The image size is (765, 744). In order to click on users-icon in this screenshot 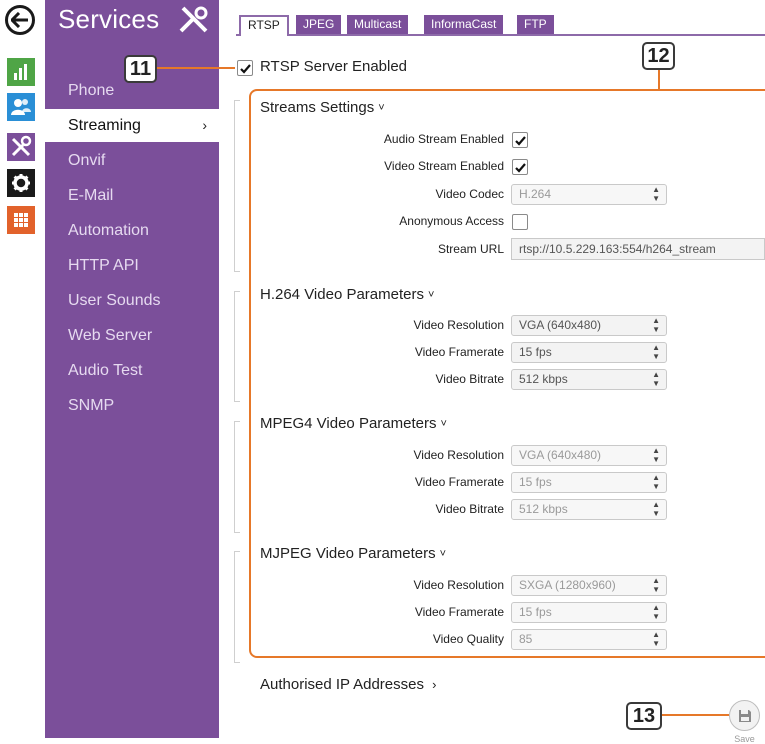, I will do `click(21, 107)`.